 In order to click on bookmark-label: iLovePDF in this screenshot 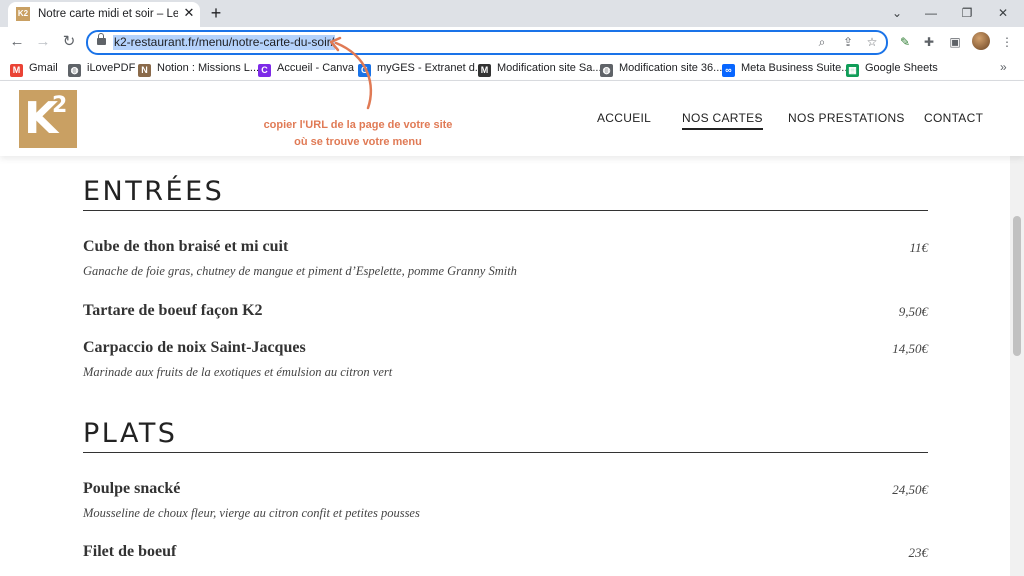, I will do `click(111, 68)`.